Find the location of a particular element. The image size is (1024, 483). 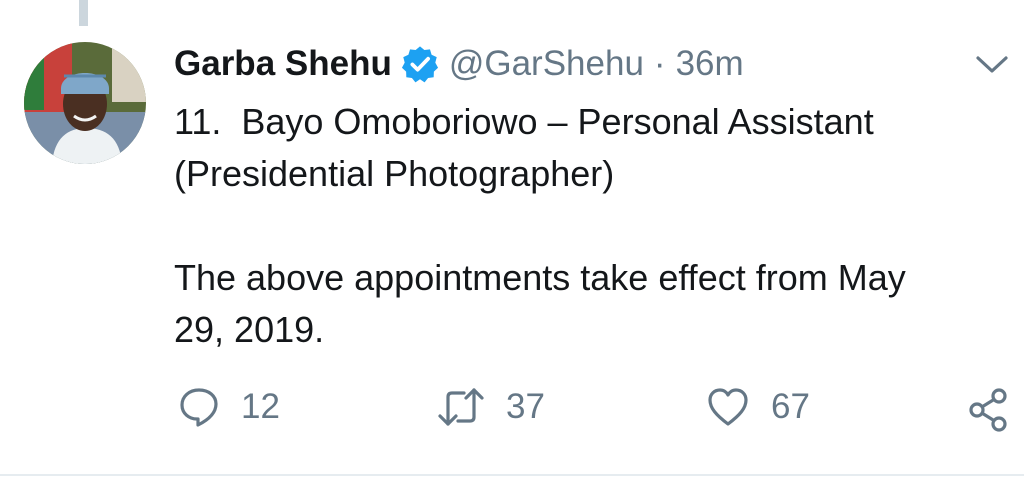

retweet-count: 37 is located at coordinates (525, 406).